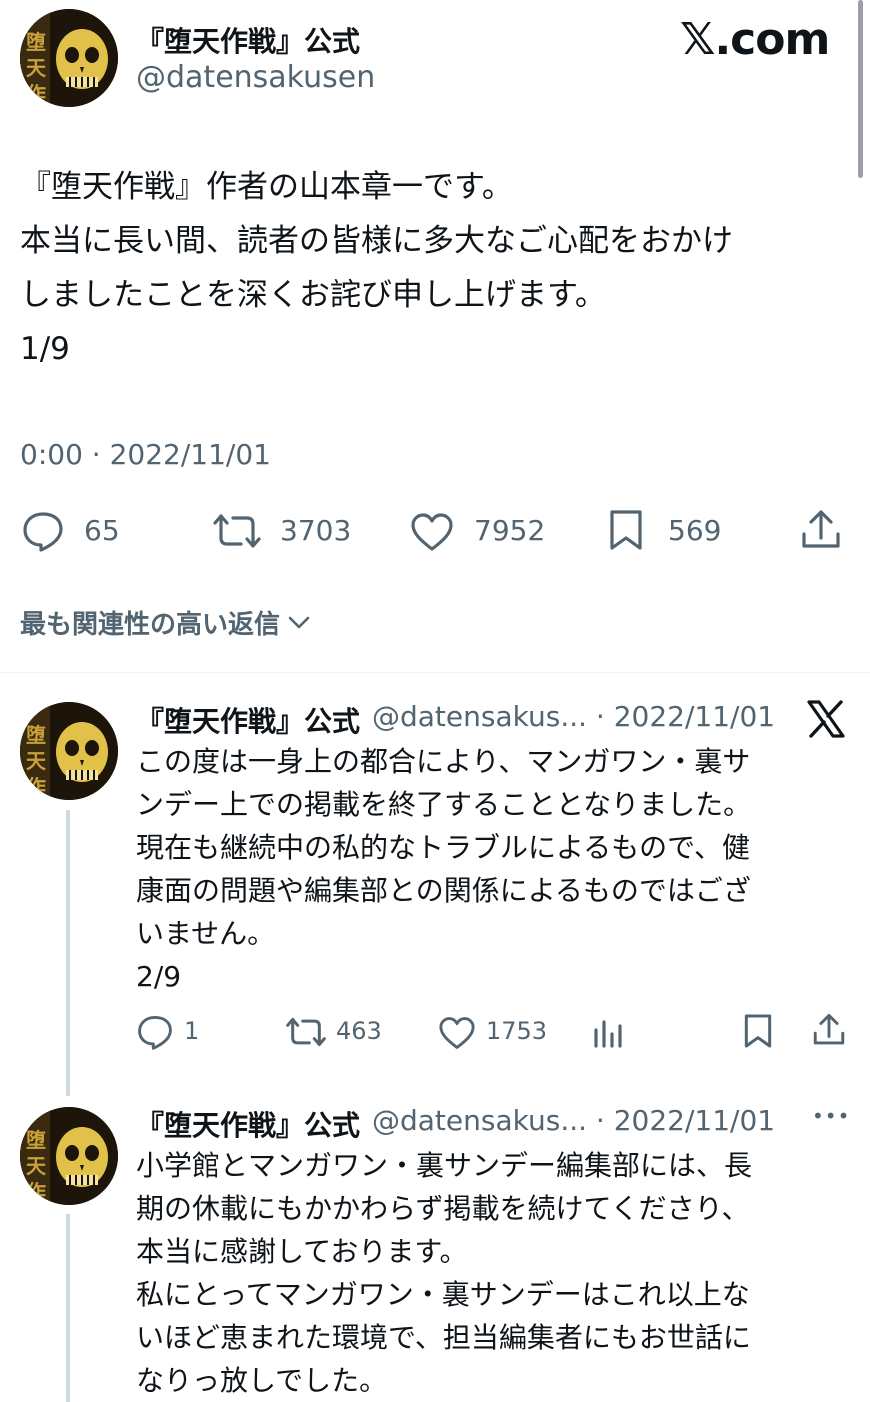 This screenshot has height=1402, width=870. I want to click on tweet-line: 本当に長い間、読者の皆様に多大なご心配をおかけ, so click(376, 241).